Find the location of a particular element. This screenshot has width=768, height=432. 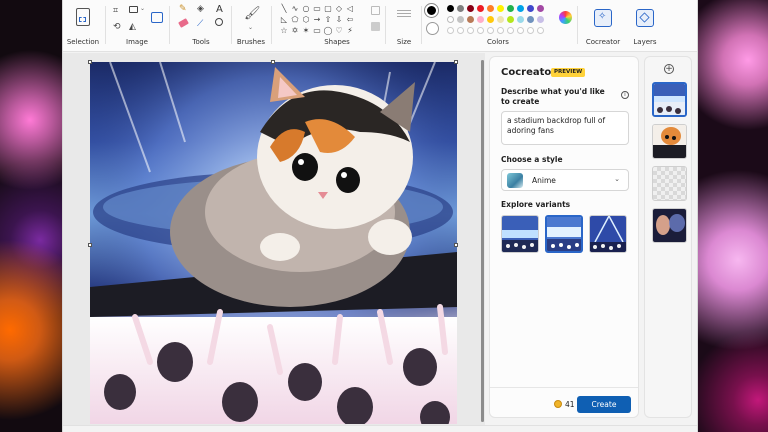

heart-shape-icon: ♡ is located at coordinates (339, 31).